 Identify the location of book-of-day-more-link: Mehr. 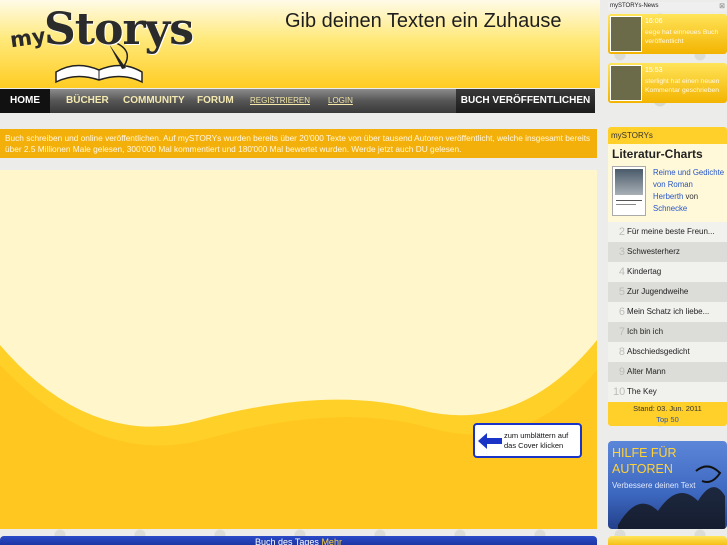
(331, 541).